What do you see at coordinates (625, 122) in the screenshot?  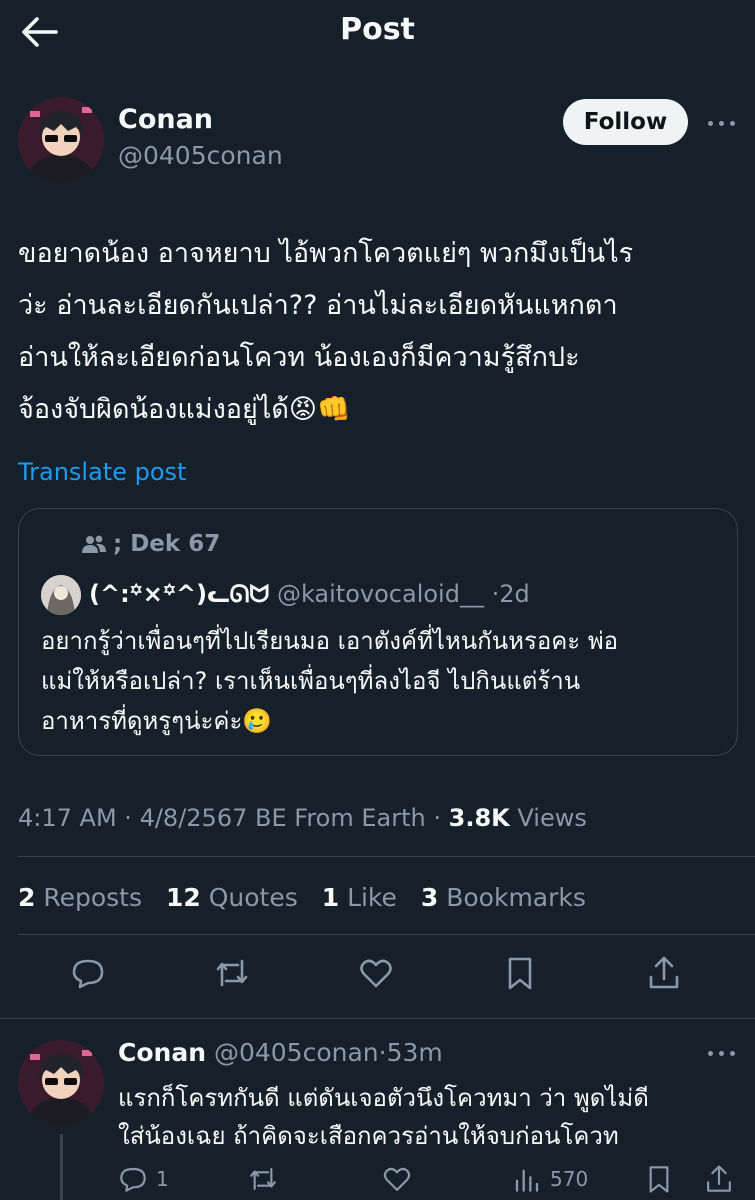 I see `follow-button: Follow` at bounding box center [625, 122].